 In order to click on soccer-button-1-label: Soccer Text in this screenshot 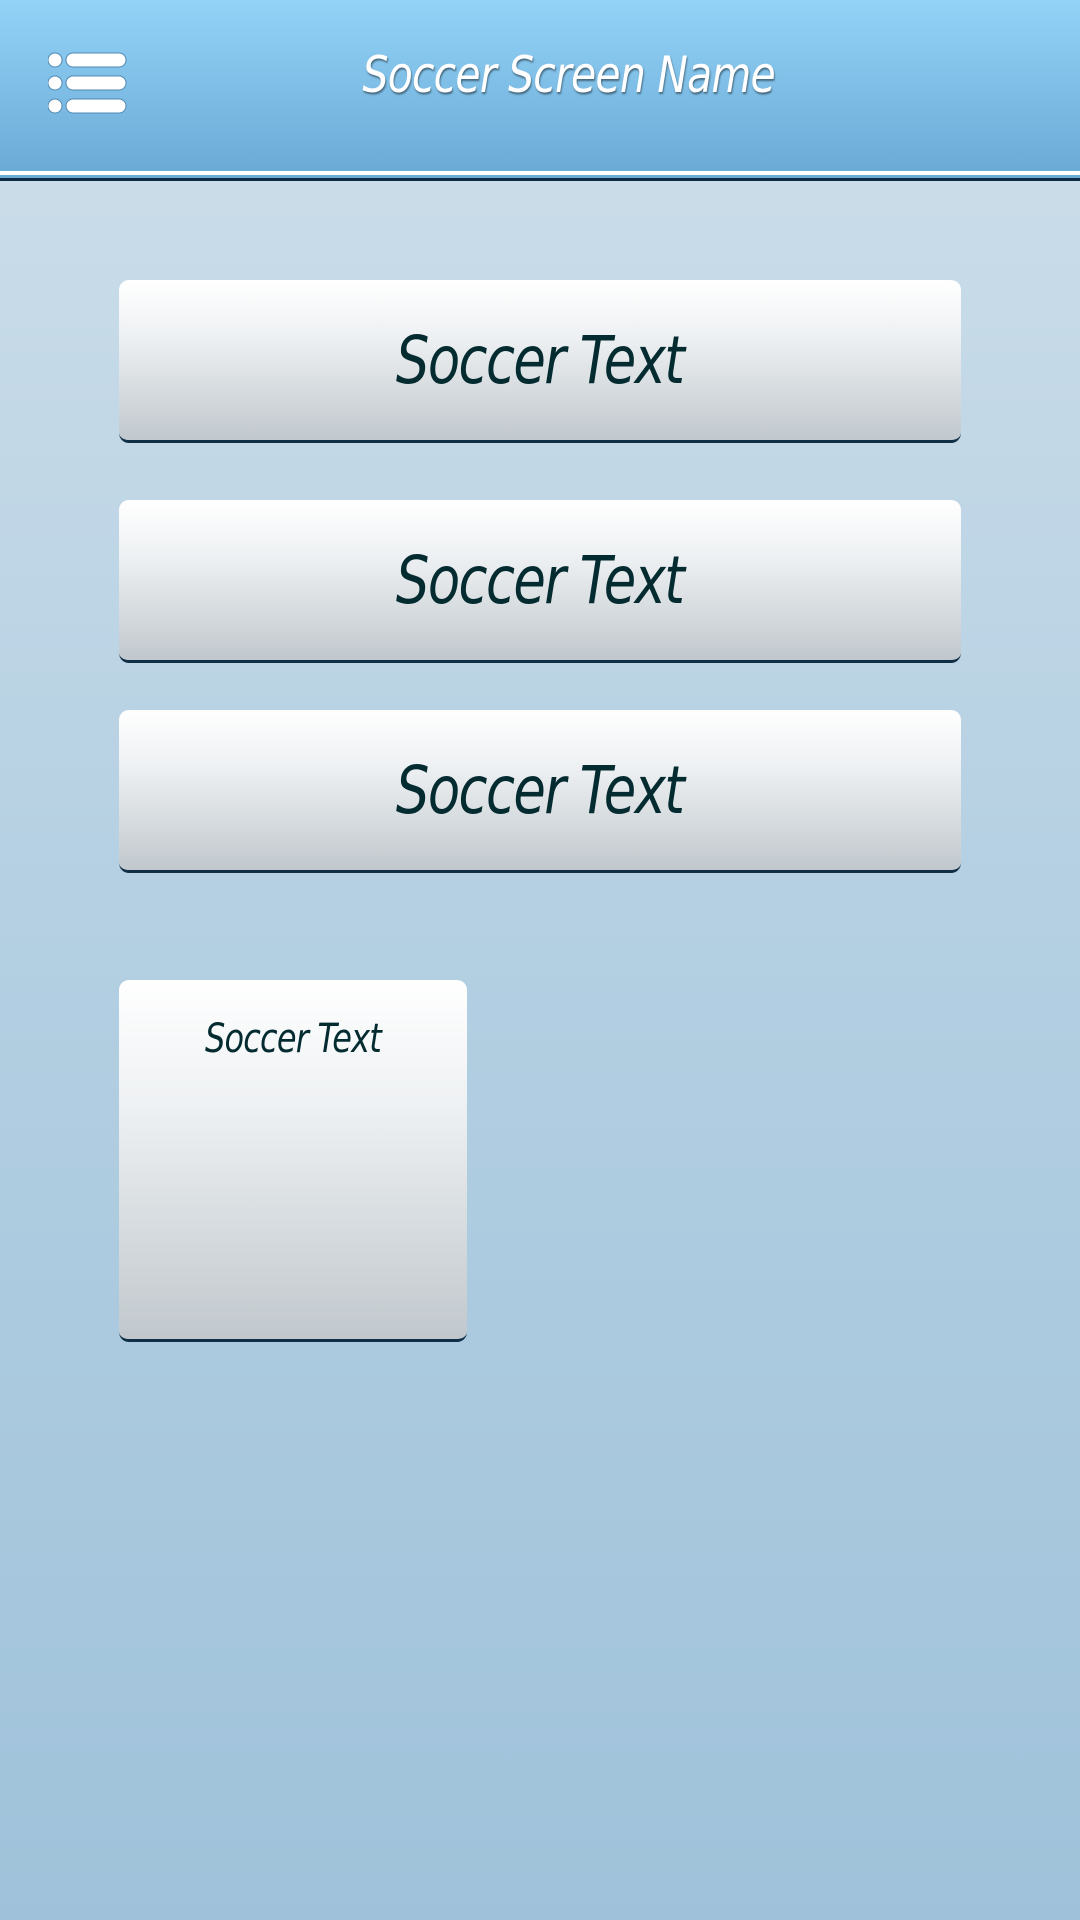, I will do `click(540, 360)`.